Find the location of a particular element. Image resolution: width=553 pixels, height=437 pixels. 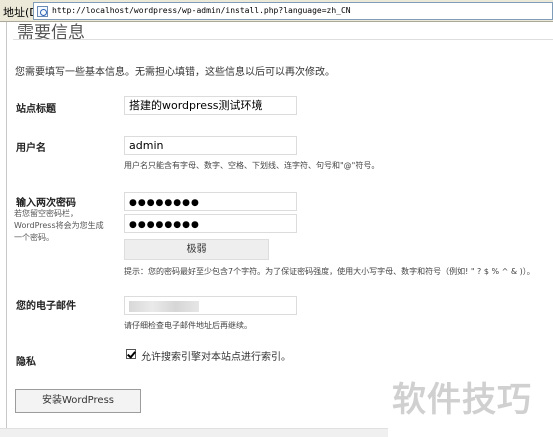

email-input is located at coordinates (210, 305).